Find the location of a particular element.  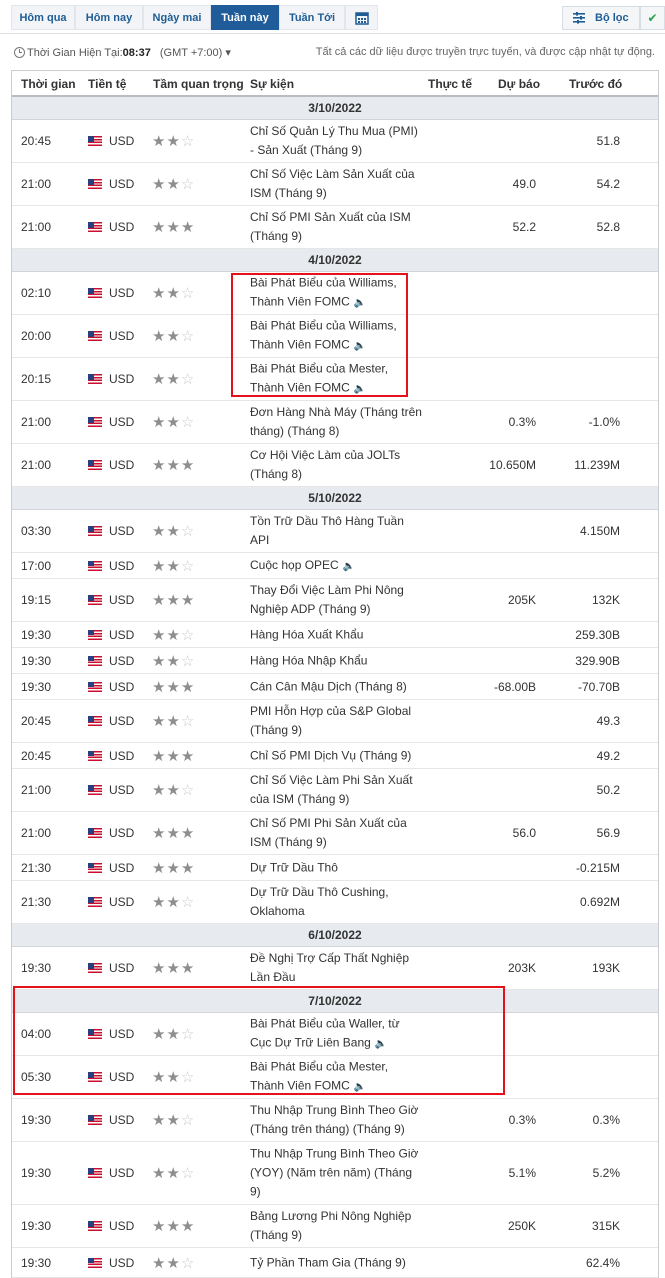

currency-code: USD is located at coordinates (122, 336).